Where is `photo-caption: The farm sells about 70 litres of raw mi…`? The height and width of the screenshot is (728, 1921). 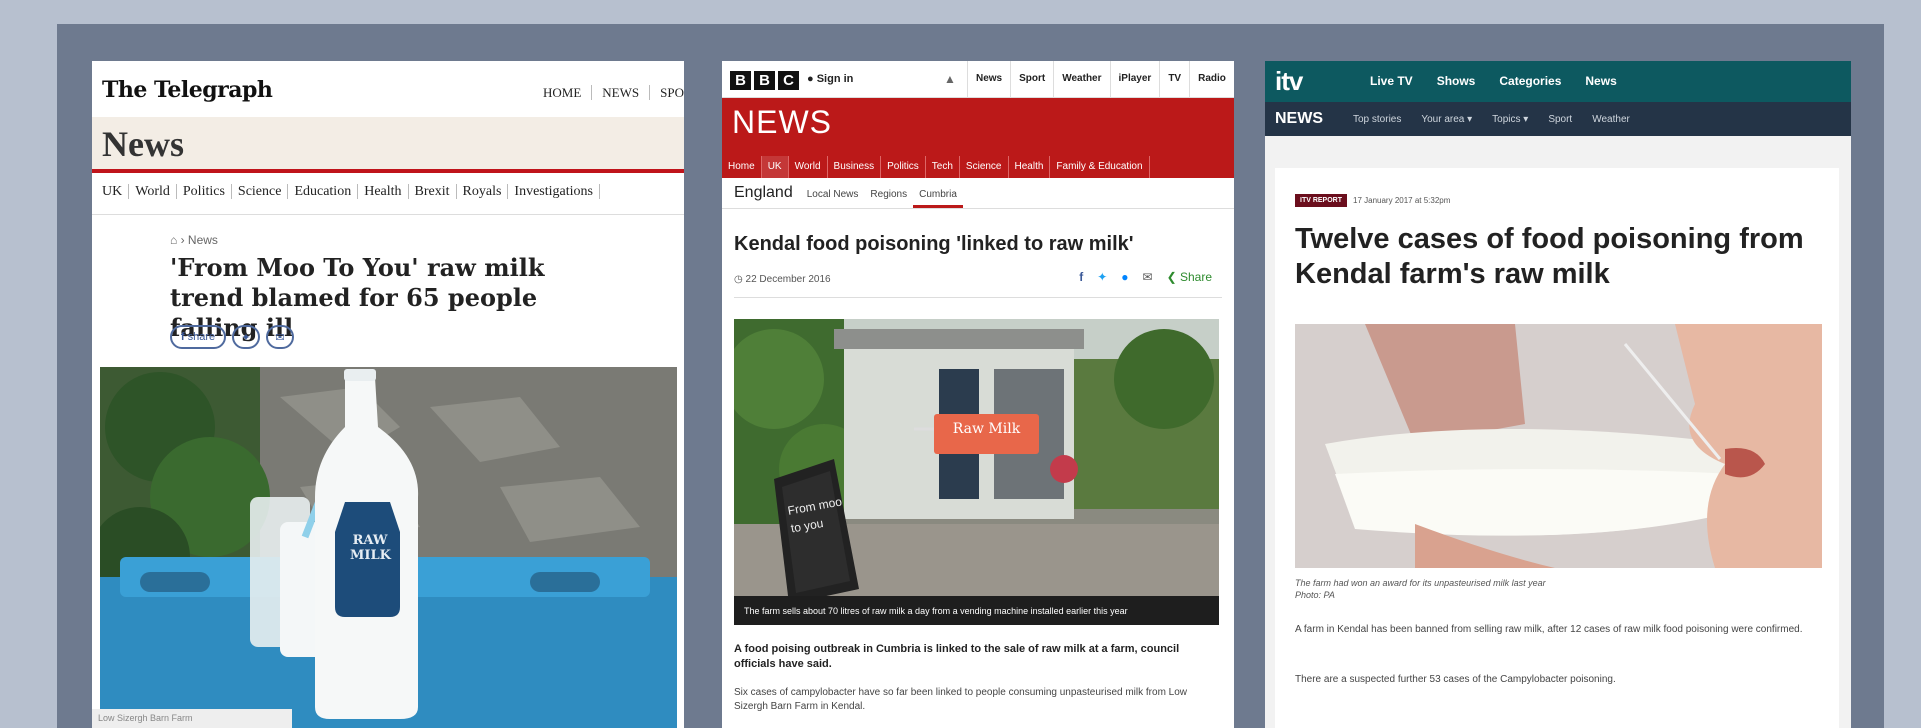
photo-caption: The farm sells about 70 litres of raw mi… is located at coordinates (976, 610).